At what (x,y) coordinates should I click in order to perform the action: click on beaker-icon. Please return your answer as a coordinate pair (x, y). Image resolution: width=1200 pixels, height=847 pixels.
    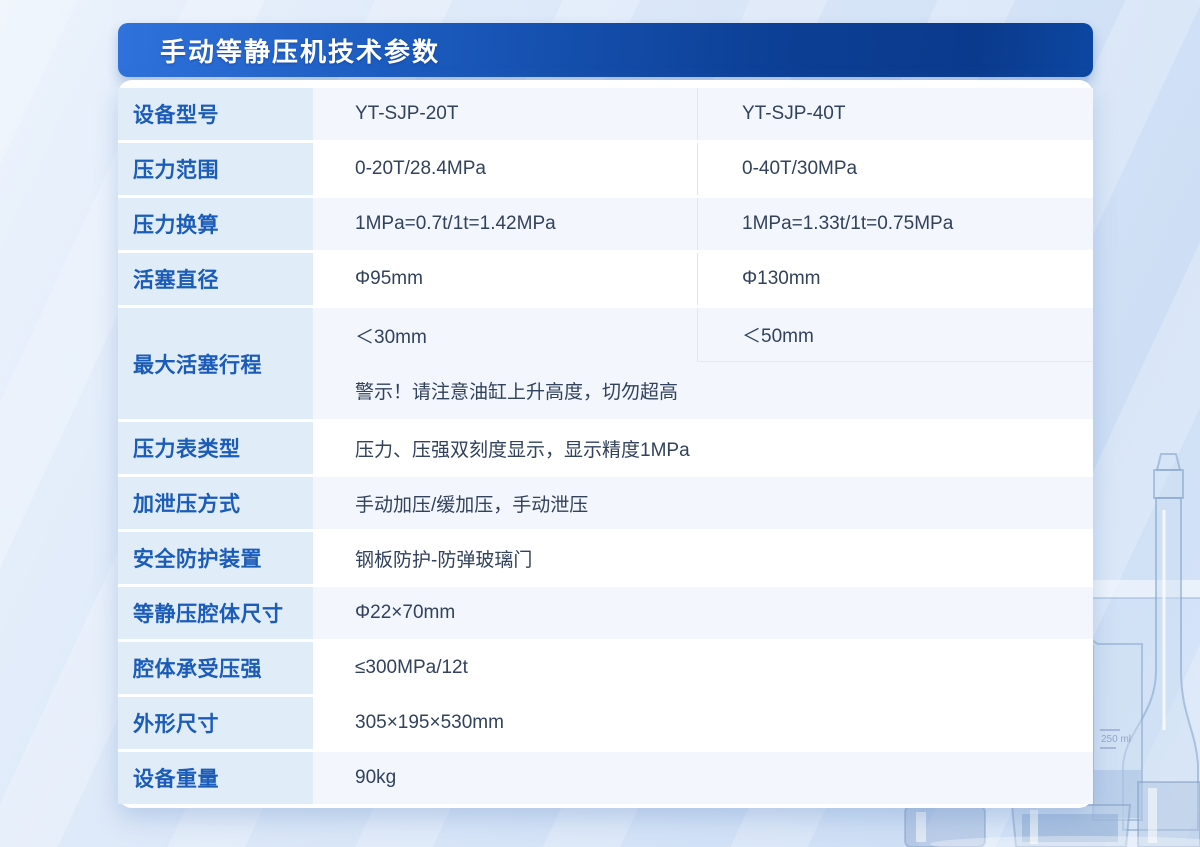
    Looking at the image, I should click on (1115, 729).